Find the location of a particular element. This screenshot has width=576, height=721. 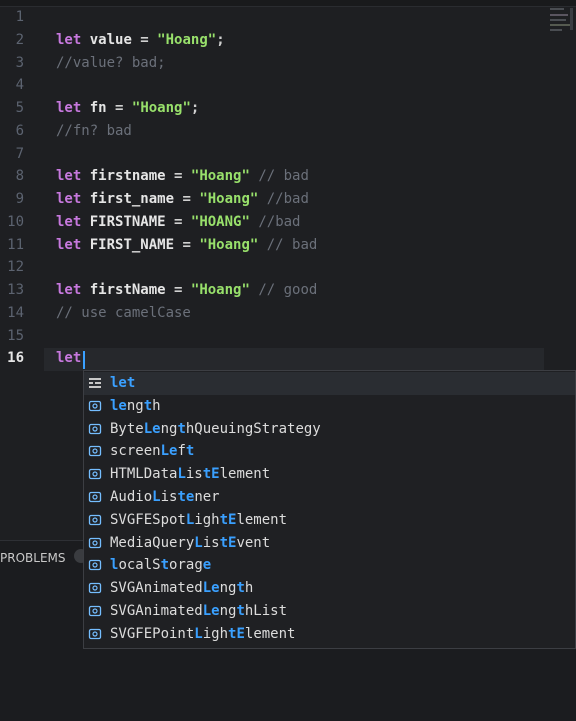

code-token: ; is located at coordinates (195, 108).